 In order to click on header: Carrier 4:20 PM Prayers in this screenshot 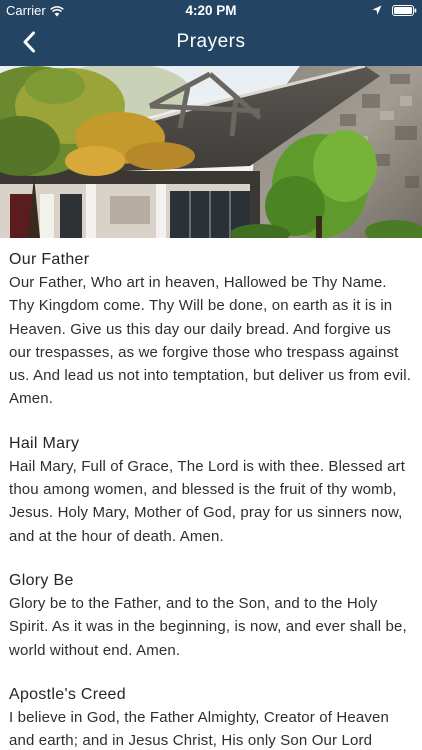, I will do `click(211, 33)`.